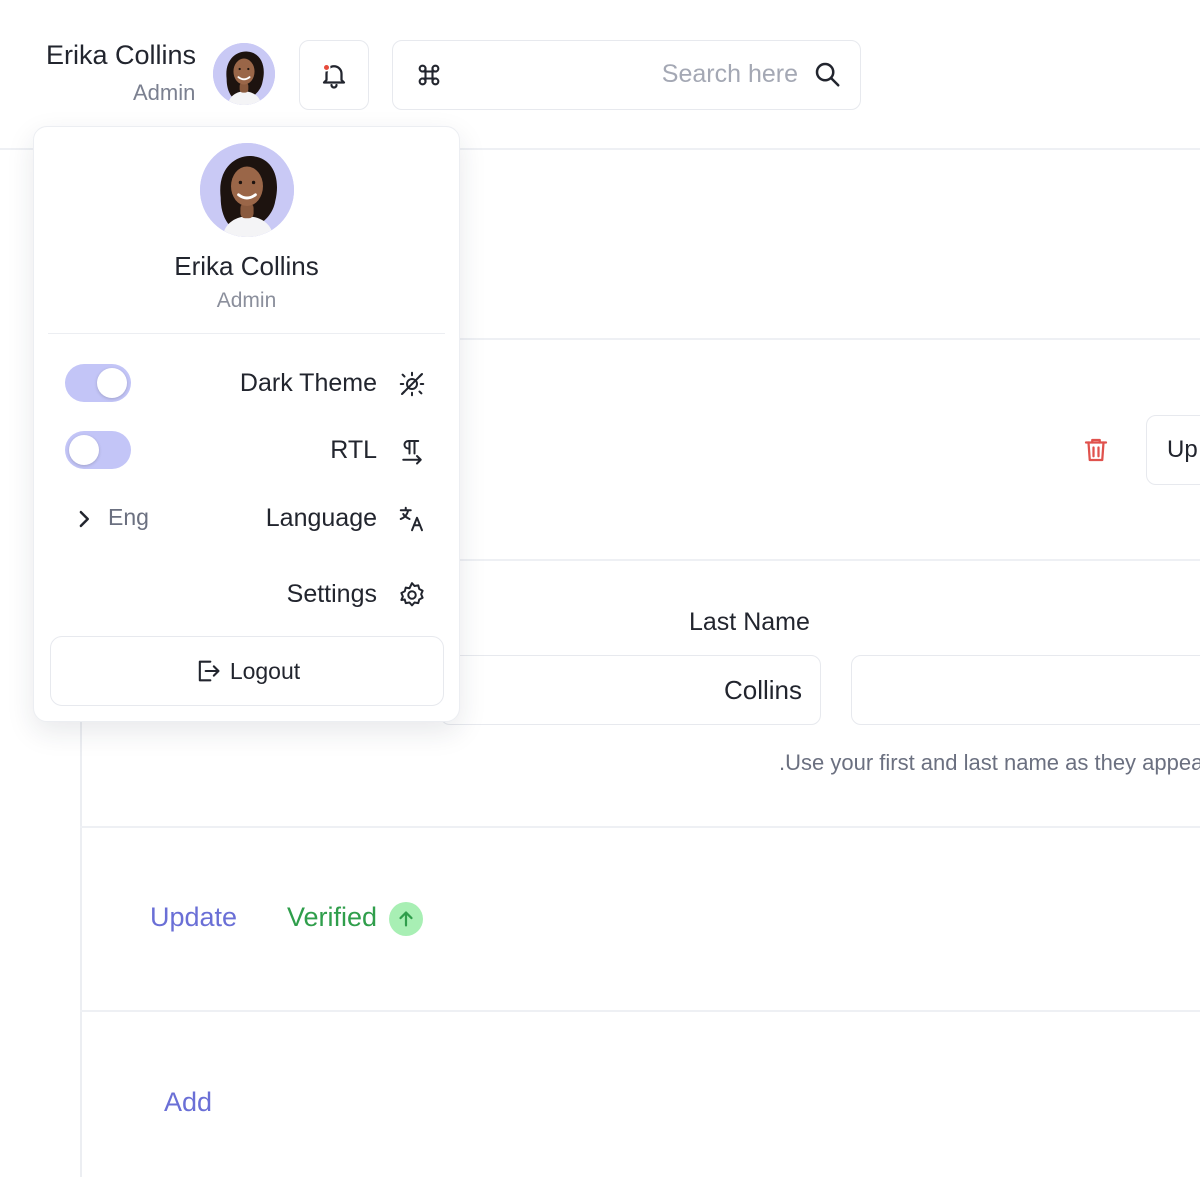 The image size is (1200, 1177). What do you see at coordinates (227, 450) in the screenshot?
I see `menu-item-rtl: RTL` at bounding box center [227, 450].